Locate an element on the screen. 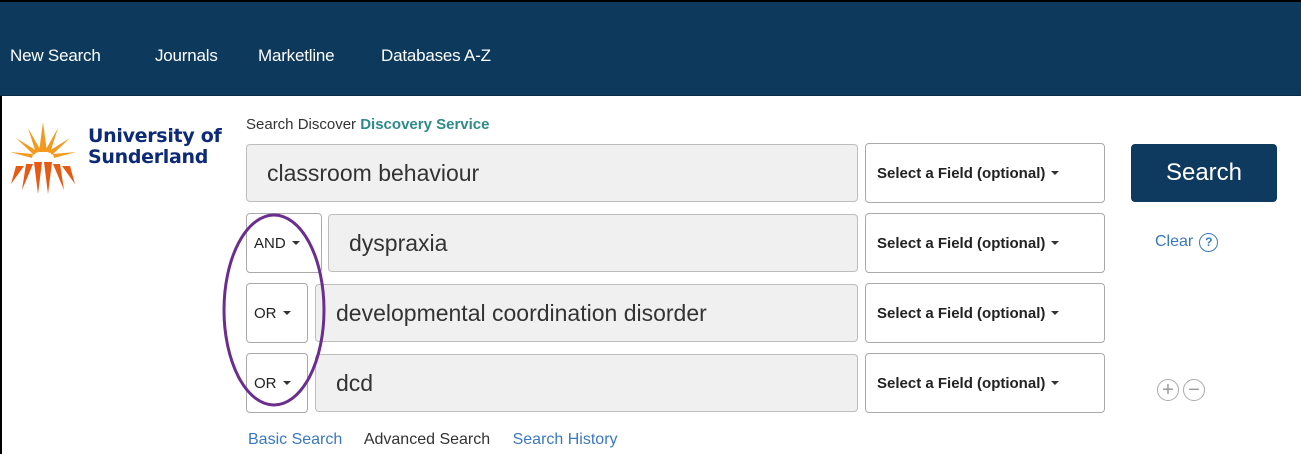  basic-search-link: Basic Search is located at coordinates (295, 439).